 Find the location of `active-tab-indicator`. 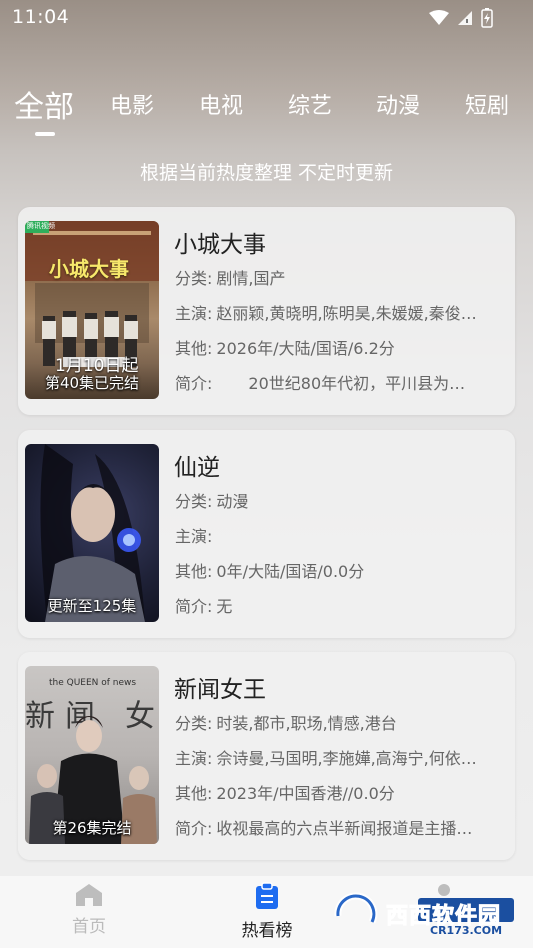

active-tab-indicator is located at coordinates (45, 134).